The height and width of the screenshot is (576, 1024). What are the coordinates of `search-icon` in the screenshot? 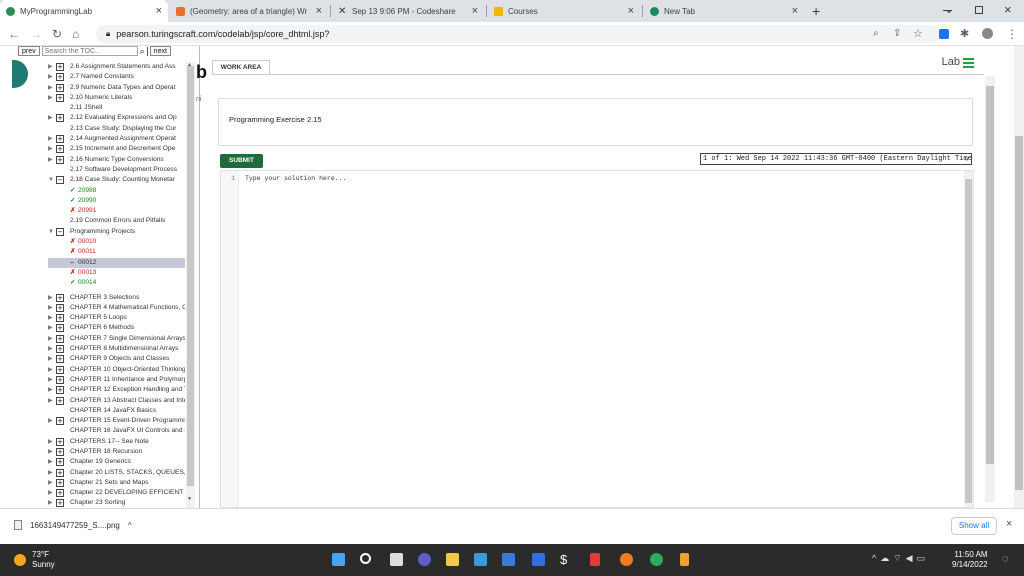 It's located at (365, 558).